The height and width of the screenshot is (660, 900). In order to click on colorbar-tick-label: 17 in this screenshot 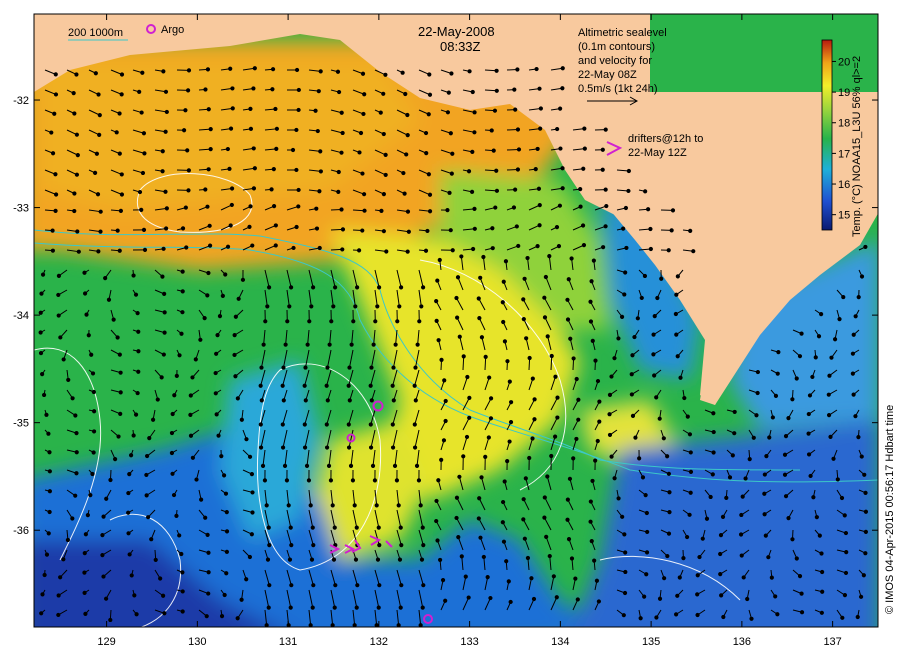, I will do `click(844, 154)`.